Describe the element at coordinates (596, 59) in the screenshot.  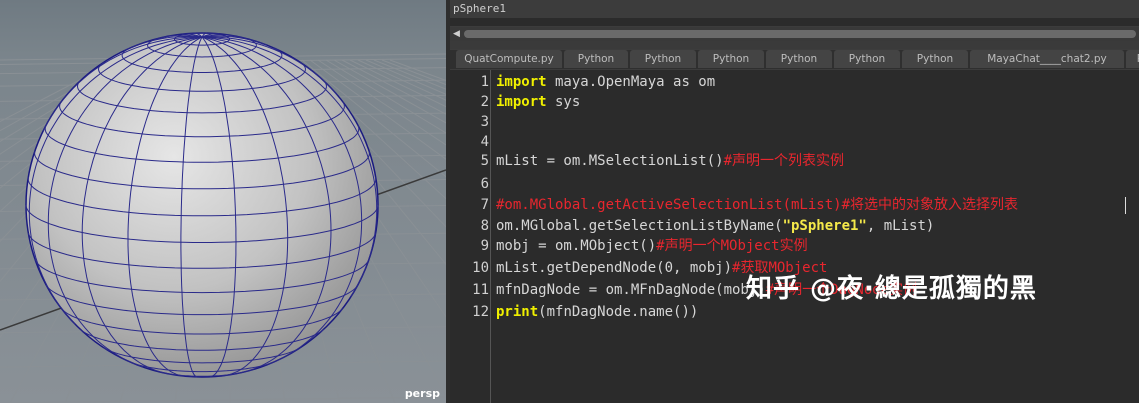
I see `tab-python-1: Python` at that location.